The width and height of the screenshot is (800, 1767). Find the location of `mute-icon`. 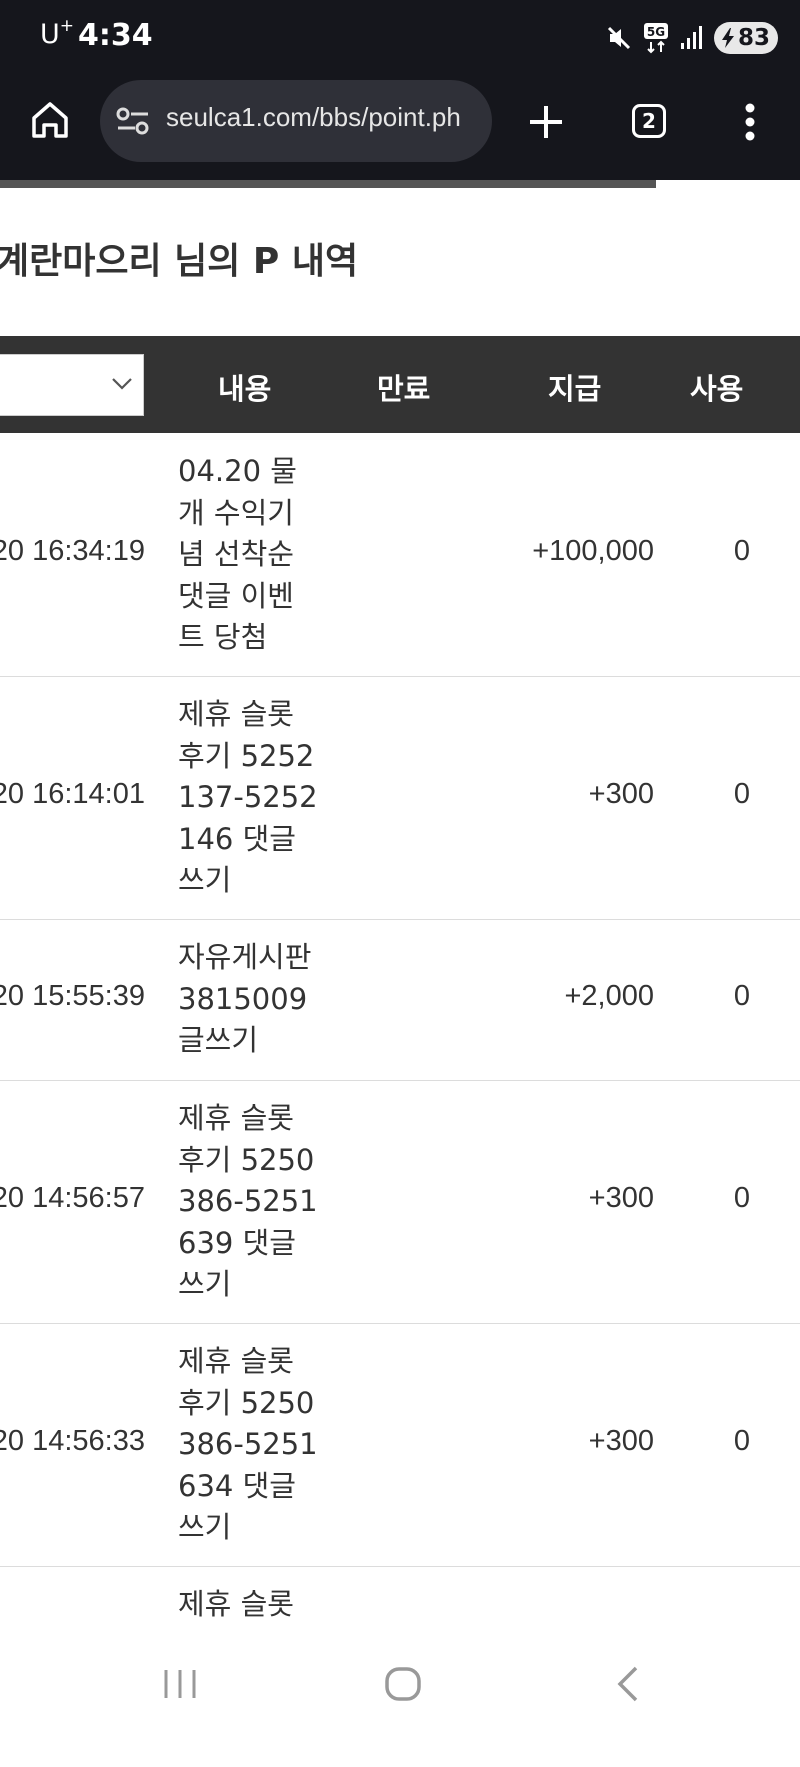

mute-icon is located at coordinates (619, 38).